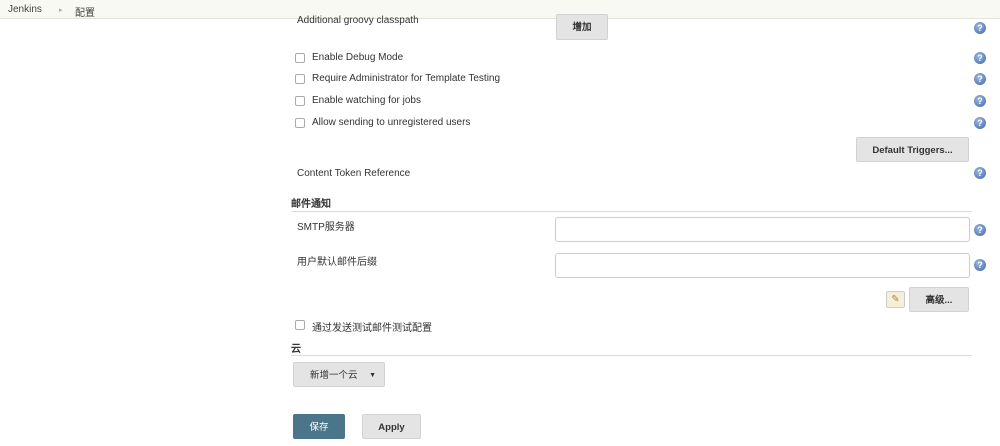  Describe the element at coordinates (311, 204) in the screenshot. I see `email-section-heading: 邮件通知` at that location.